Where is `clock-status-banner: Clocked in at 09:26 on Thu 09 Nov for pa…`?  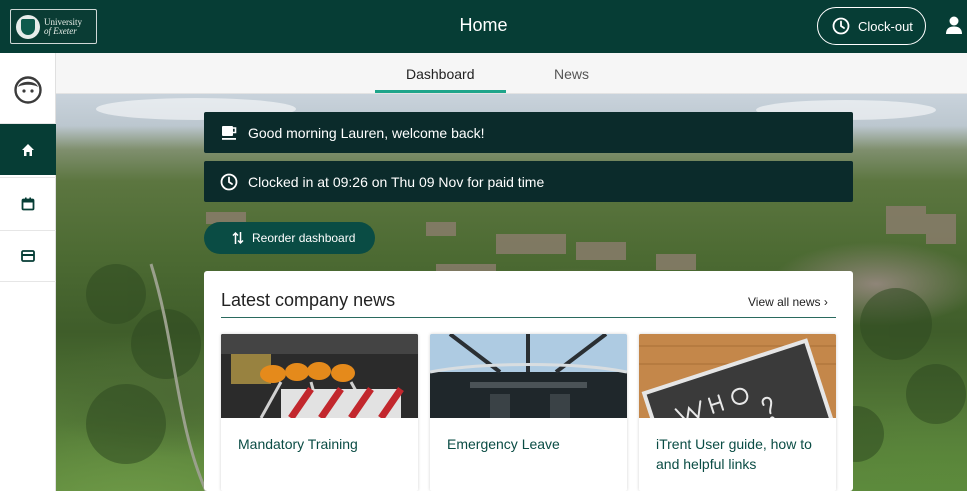
clock-status-banner: Clocked in at 09:26 on Thu 09 Nov for pa… is located at coordinates (528, 181).